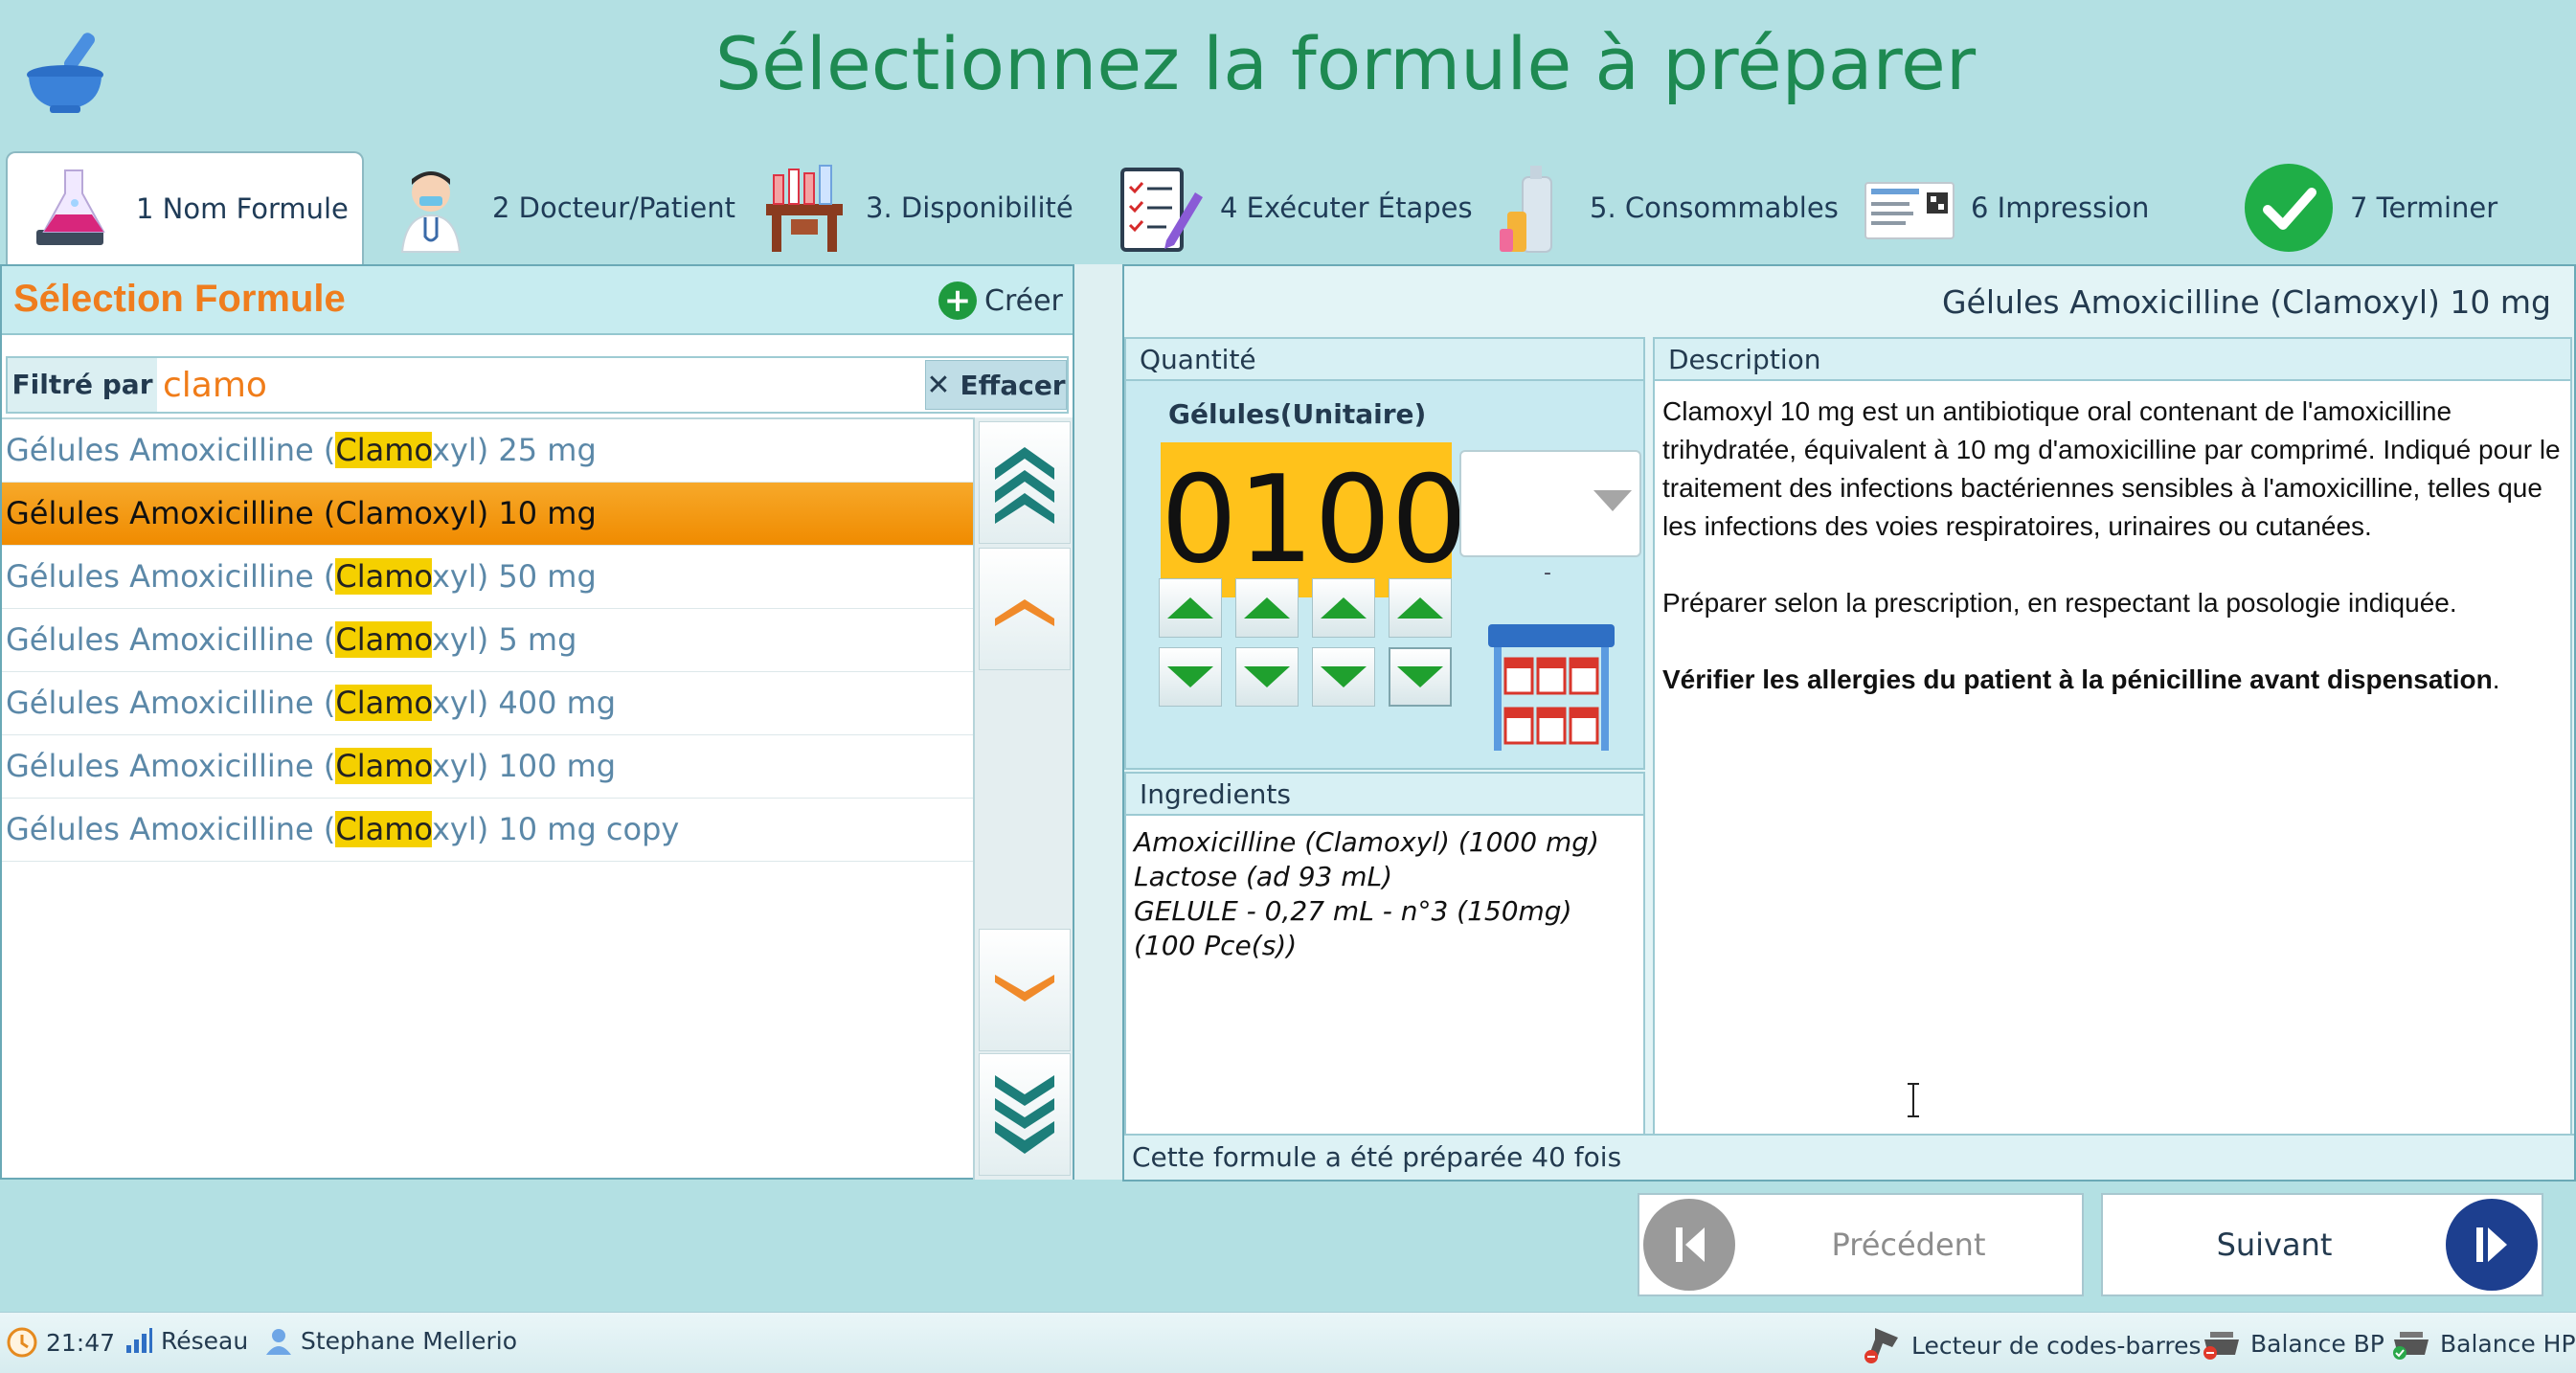 Image resolution: width=2576 pixels, height=1373 pixels. I want to click on quantity-display: 0100, so click(1314, 520).